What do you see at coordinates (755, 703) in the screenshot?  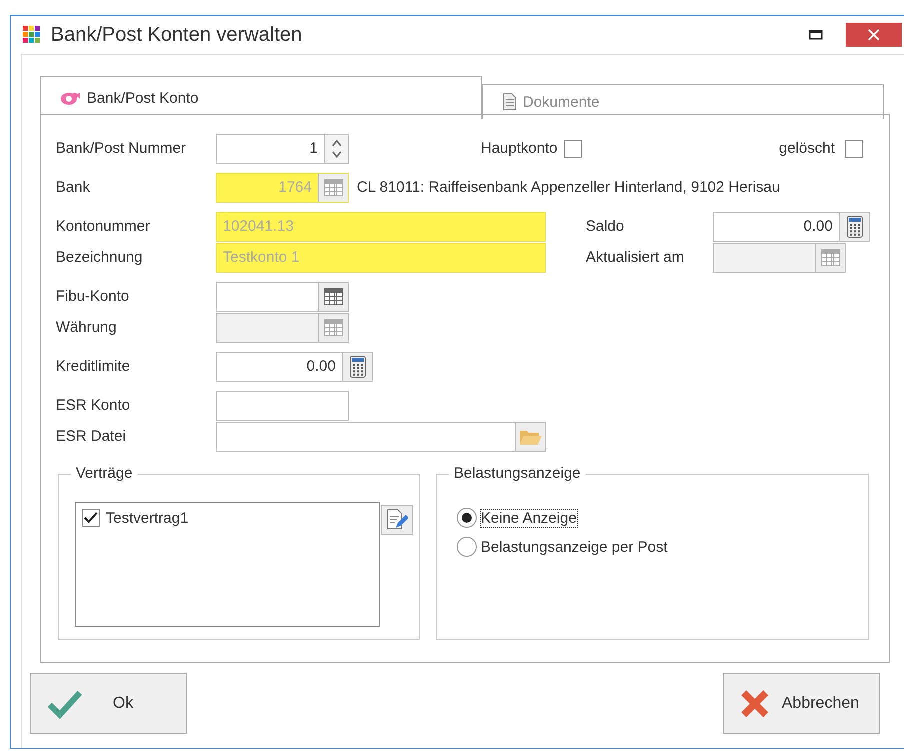 I see `x-mark-icon` at bounding box center [755, 703].